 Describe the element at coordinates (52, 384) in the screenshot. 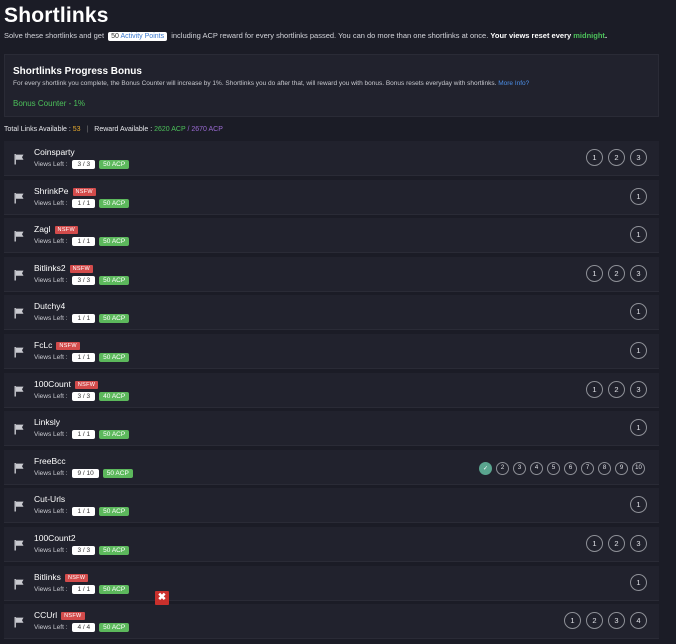

I see `shortlink-name: 100Count` at that location.